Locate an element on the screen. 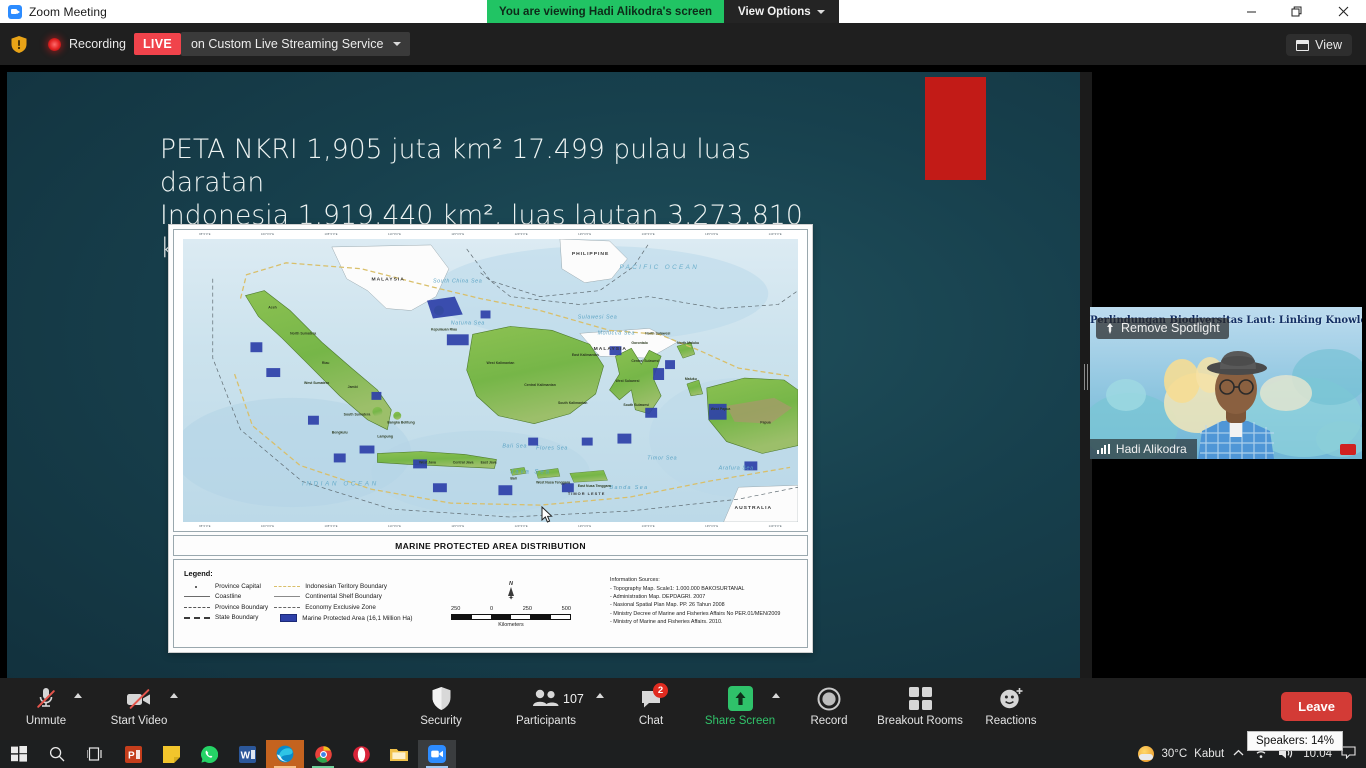  maximize-button is located at coordinates (1297, 11).